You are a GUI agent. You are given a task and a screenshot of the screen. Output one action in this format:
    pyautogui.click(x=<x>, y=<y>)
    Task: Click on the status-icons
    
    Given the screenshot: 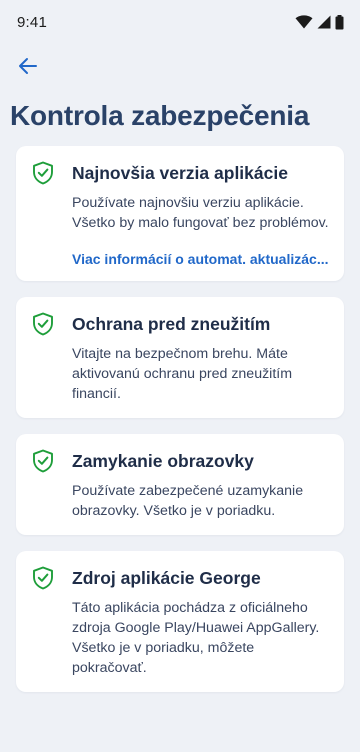 What is the action you would take?
    pyautogui.click(x=319, y=22)
    